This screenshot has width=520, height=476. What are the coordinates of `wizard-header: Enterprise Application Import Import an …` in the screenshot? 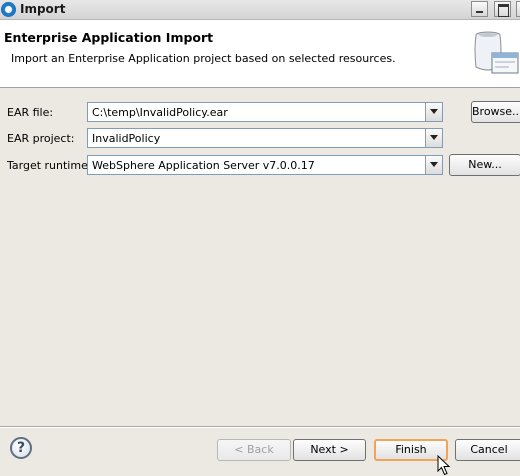 It's located at (260, 54).